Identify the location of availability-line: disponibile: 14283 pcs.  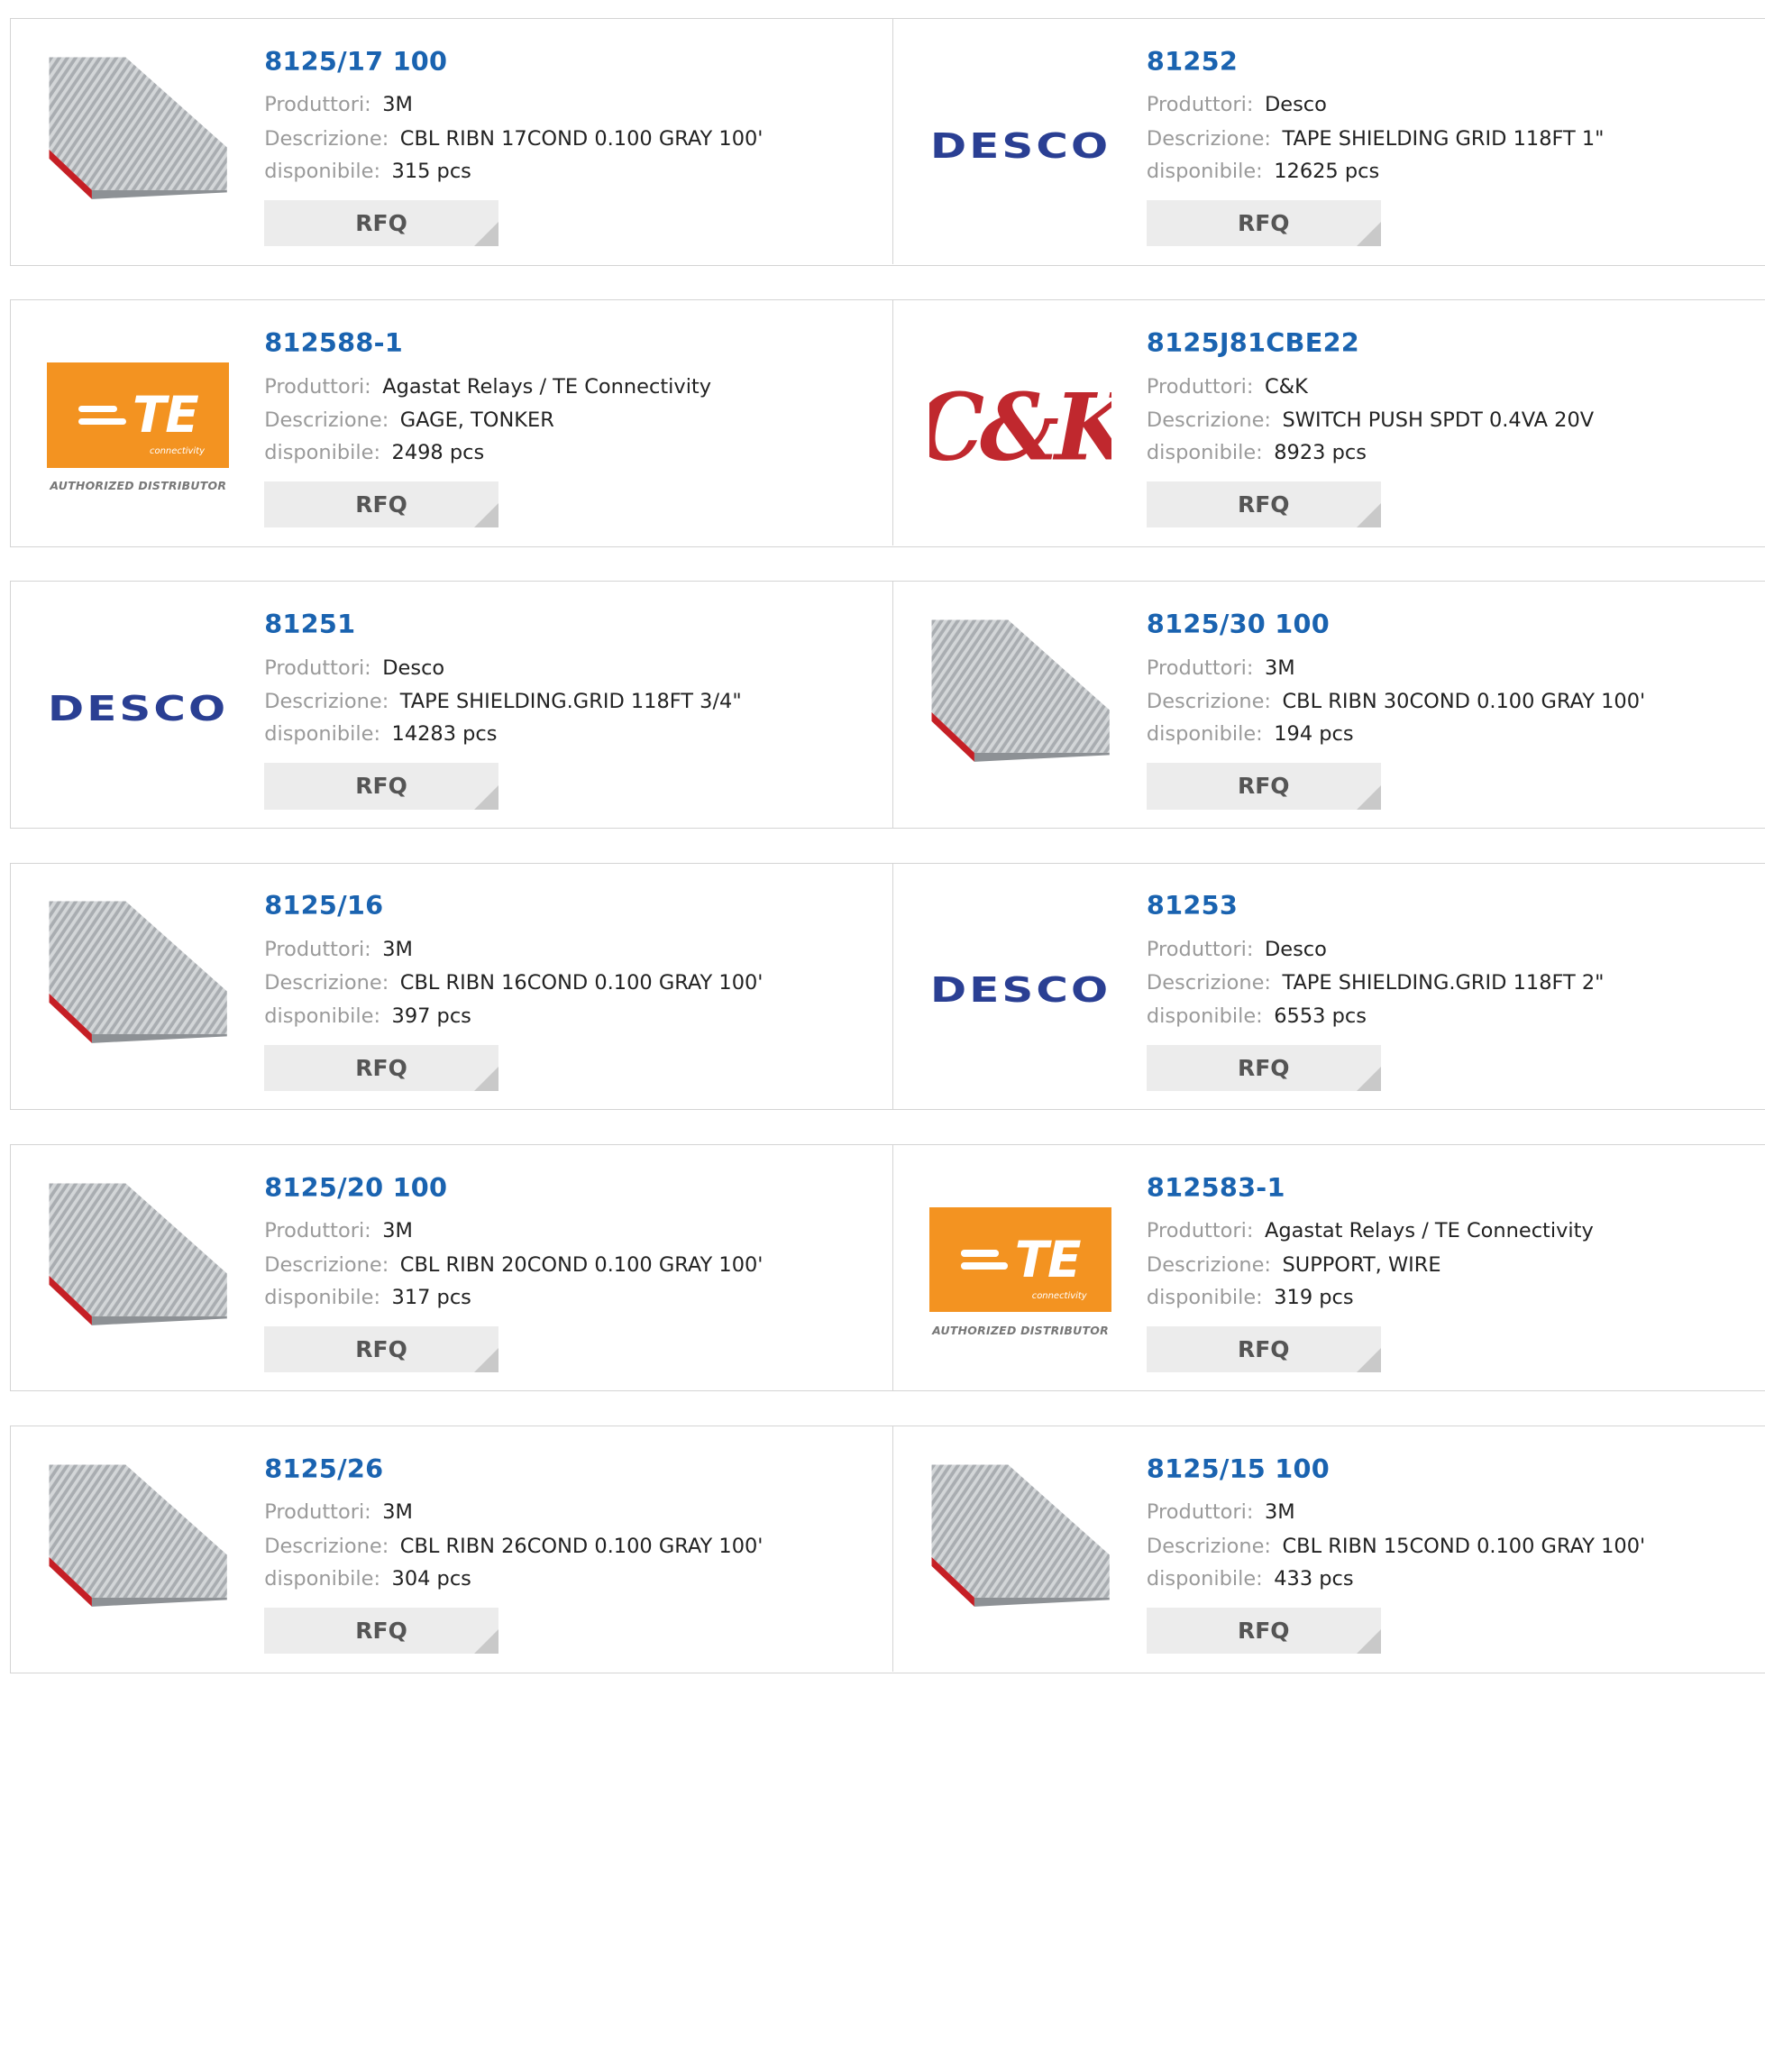
(380, 734).